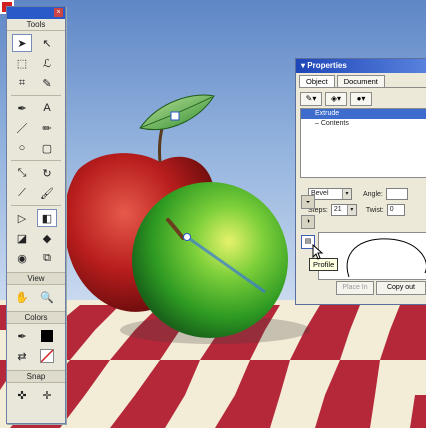  What do you see at coordinates (374, 210) in the screenshot?
I see `twist-label: Twist:` at bounding box center [374, 210].